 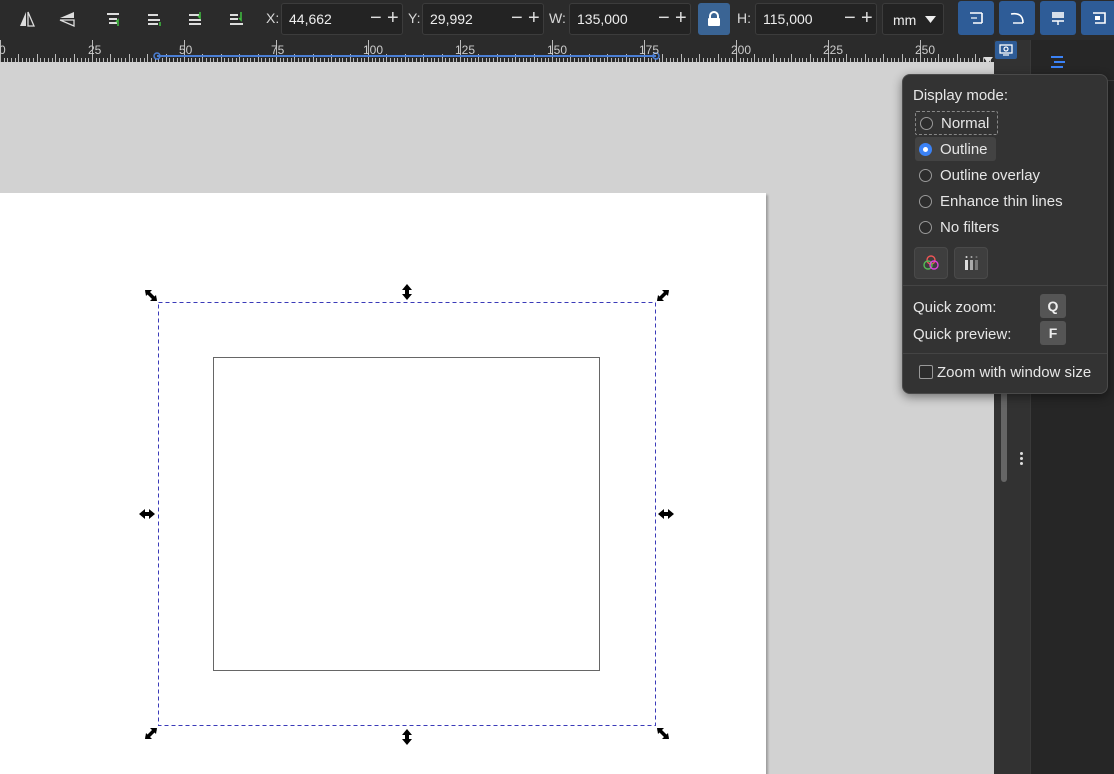 What do you see at coordinates (649, 50) in the screenshot?
I see `ruler-label: 175` at bounding box center [649, 50].